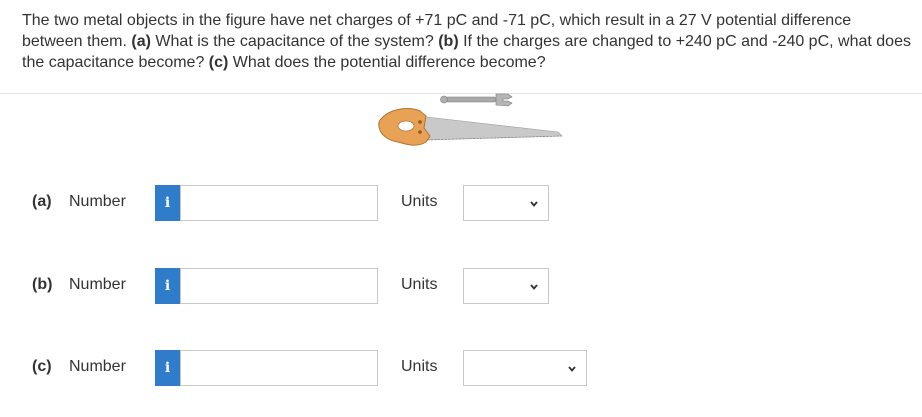 This screenshot has width=922, height=417. I want to click on answer-row-c: (c) Number i Units, so click(461, 368).